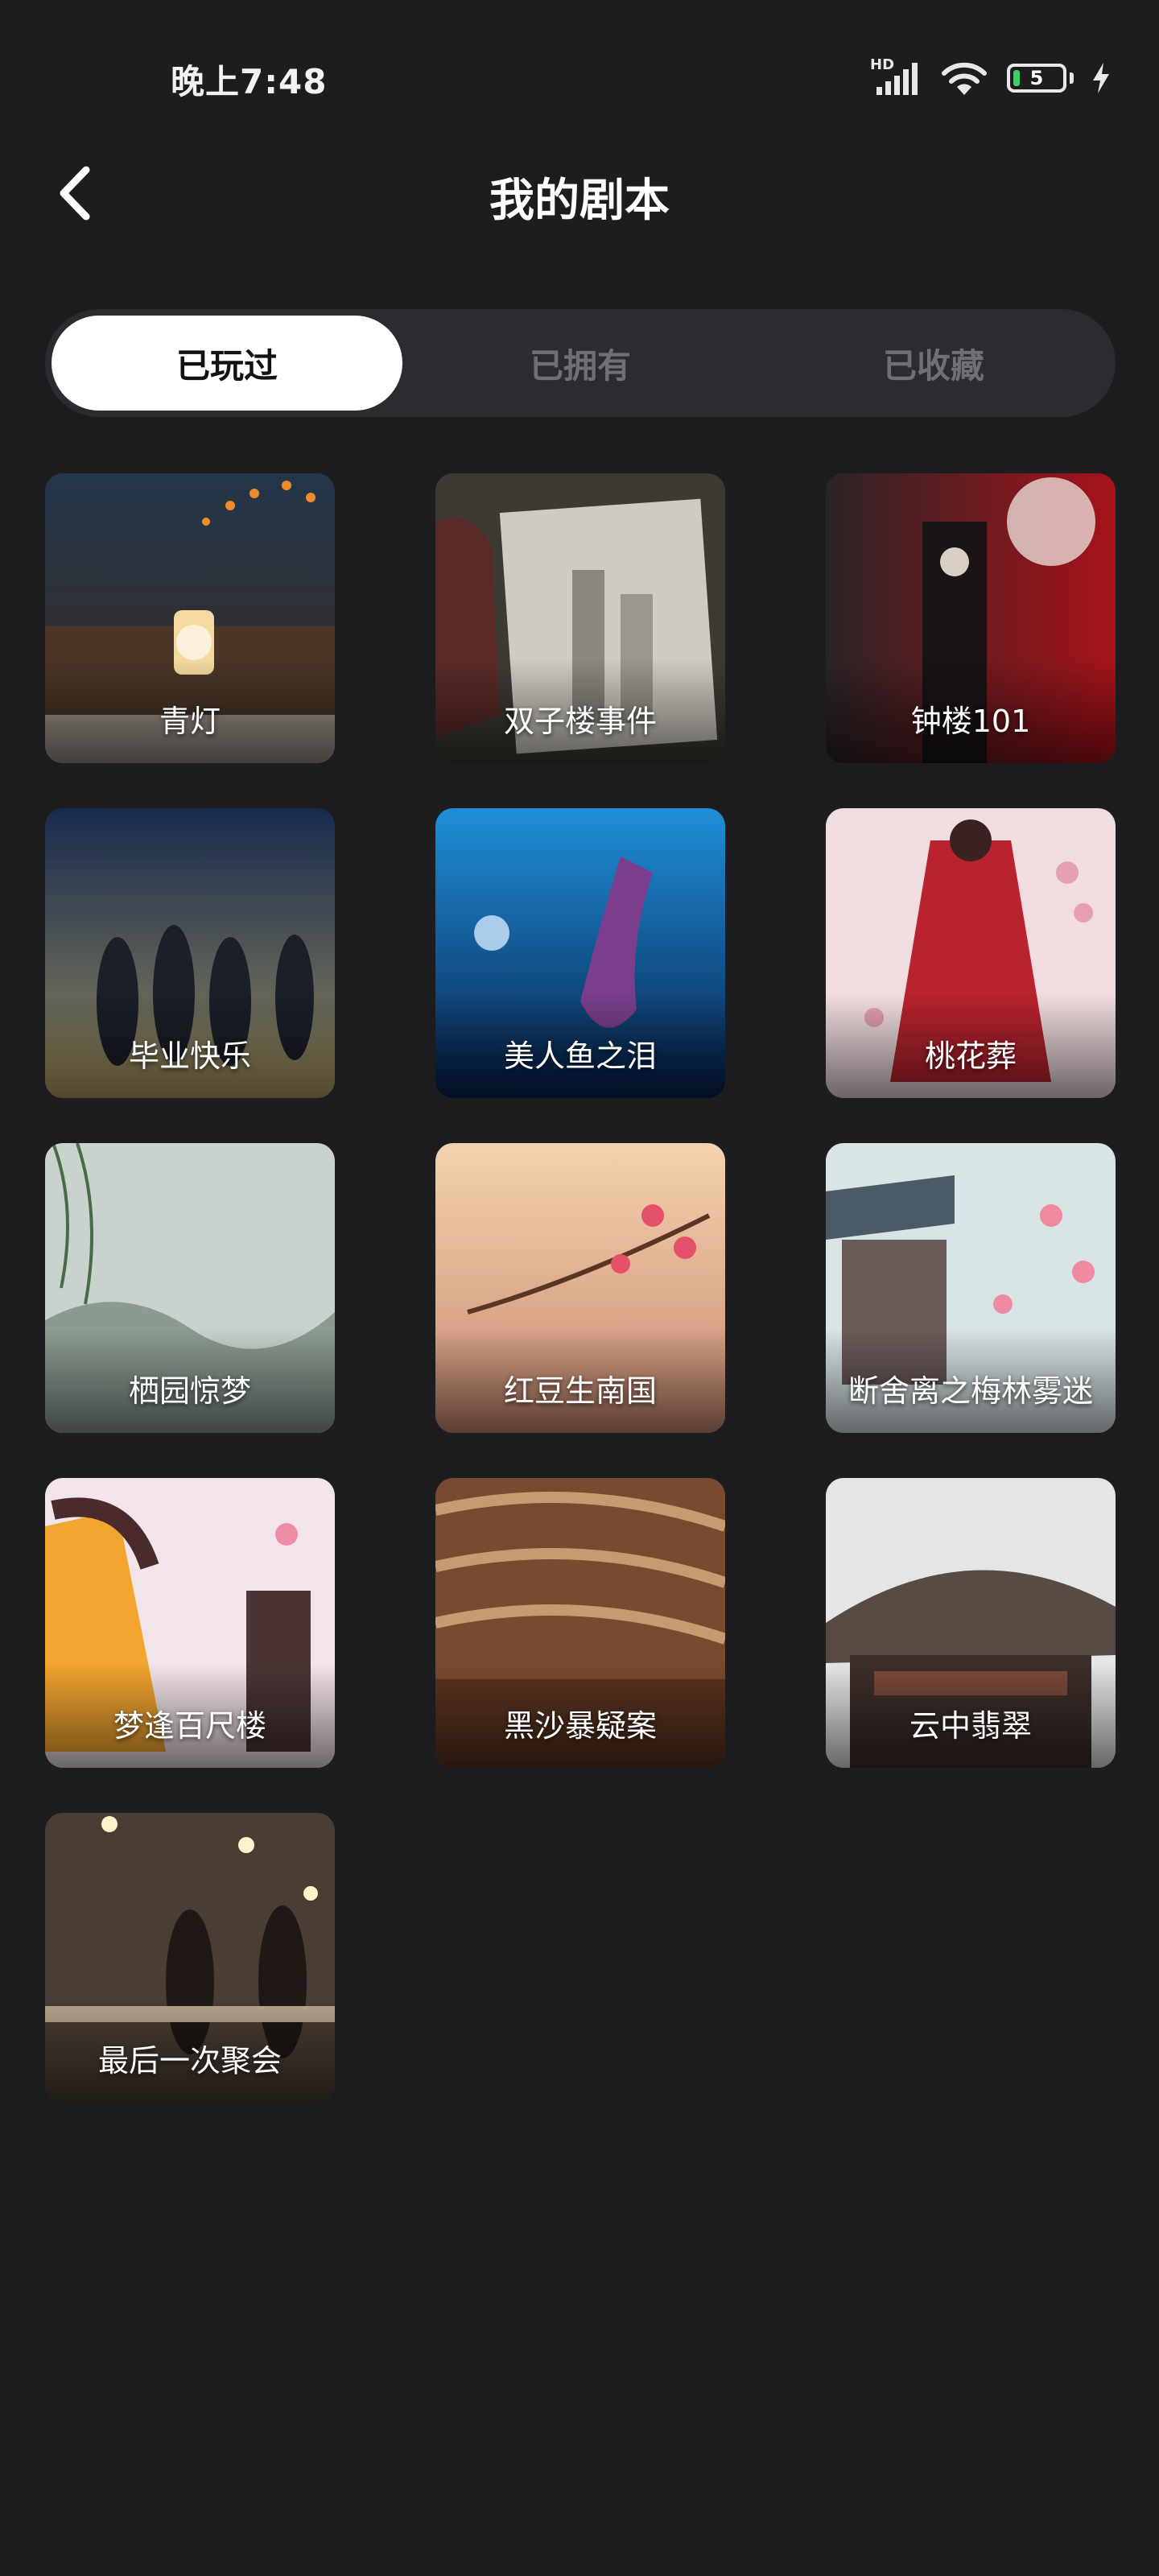 The width and height of the screenshot is (1159, 2576). Describe the element at coordinates (971, 618) in the screenshot. I see `script-card: 钟楼101` at that location.